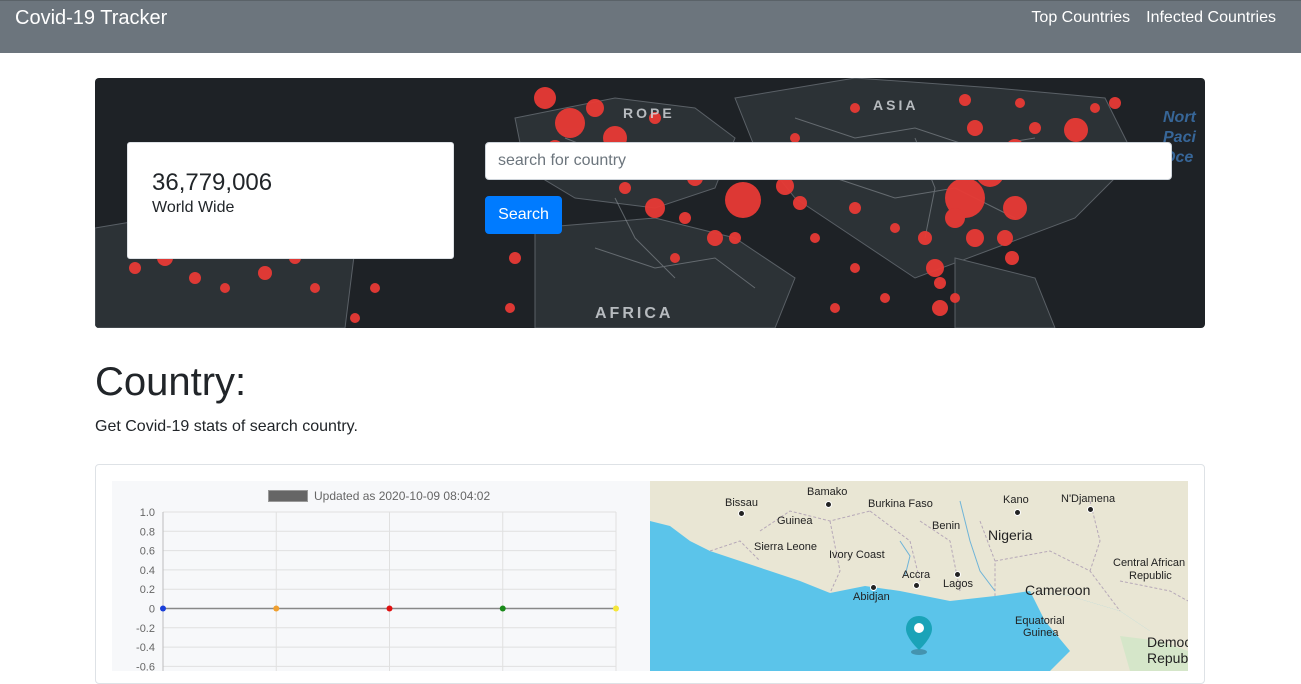  Describe the element at coordinates (147, 552) in the screenshot. I see `y-tick-label: 0.6` at that location.